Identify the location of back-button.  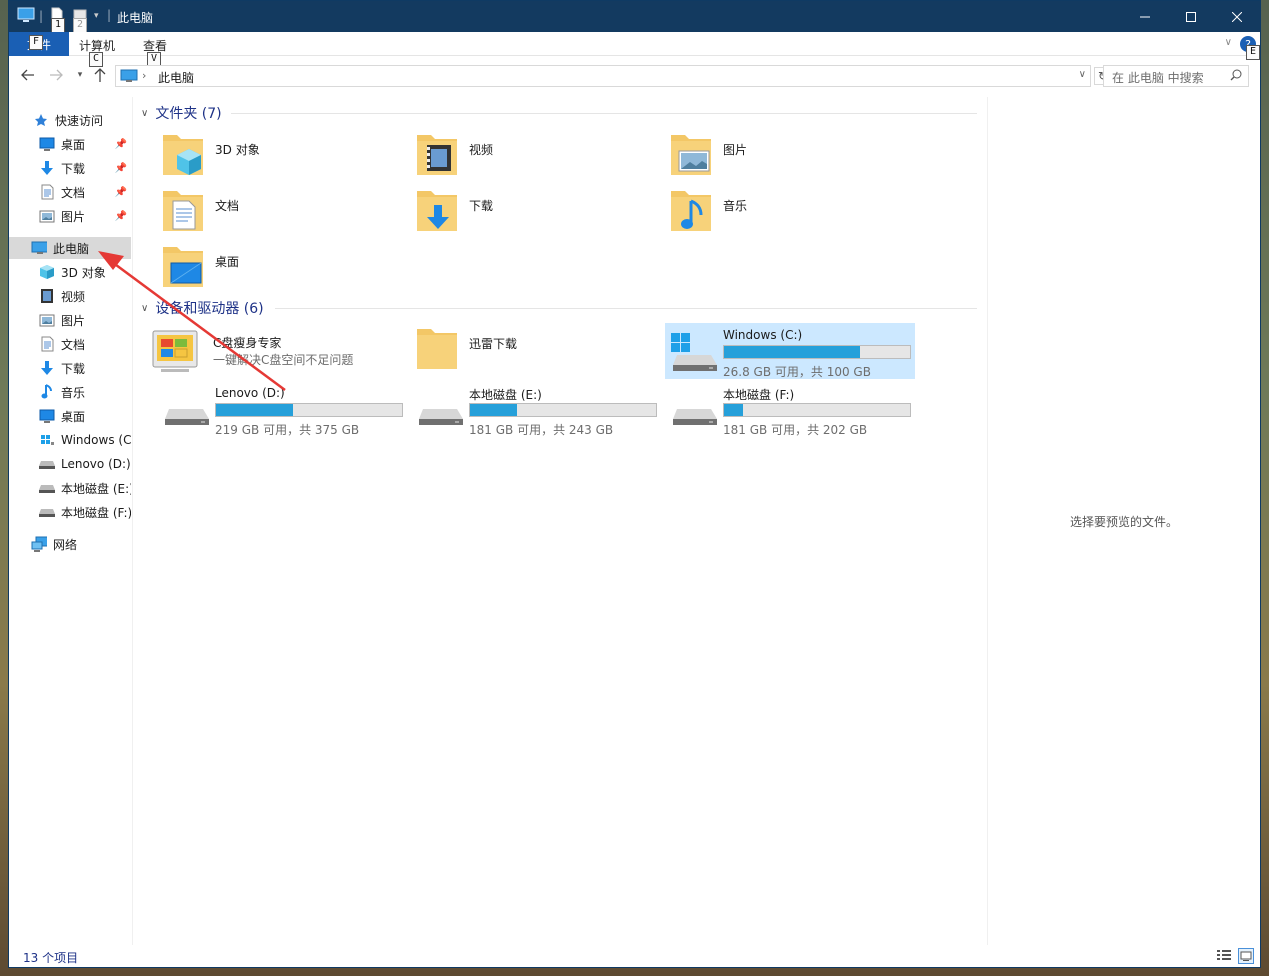
(28, 75).